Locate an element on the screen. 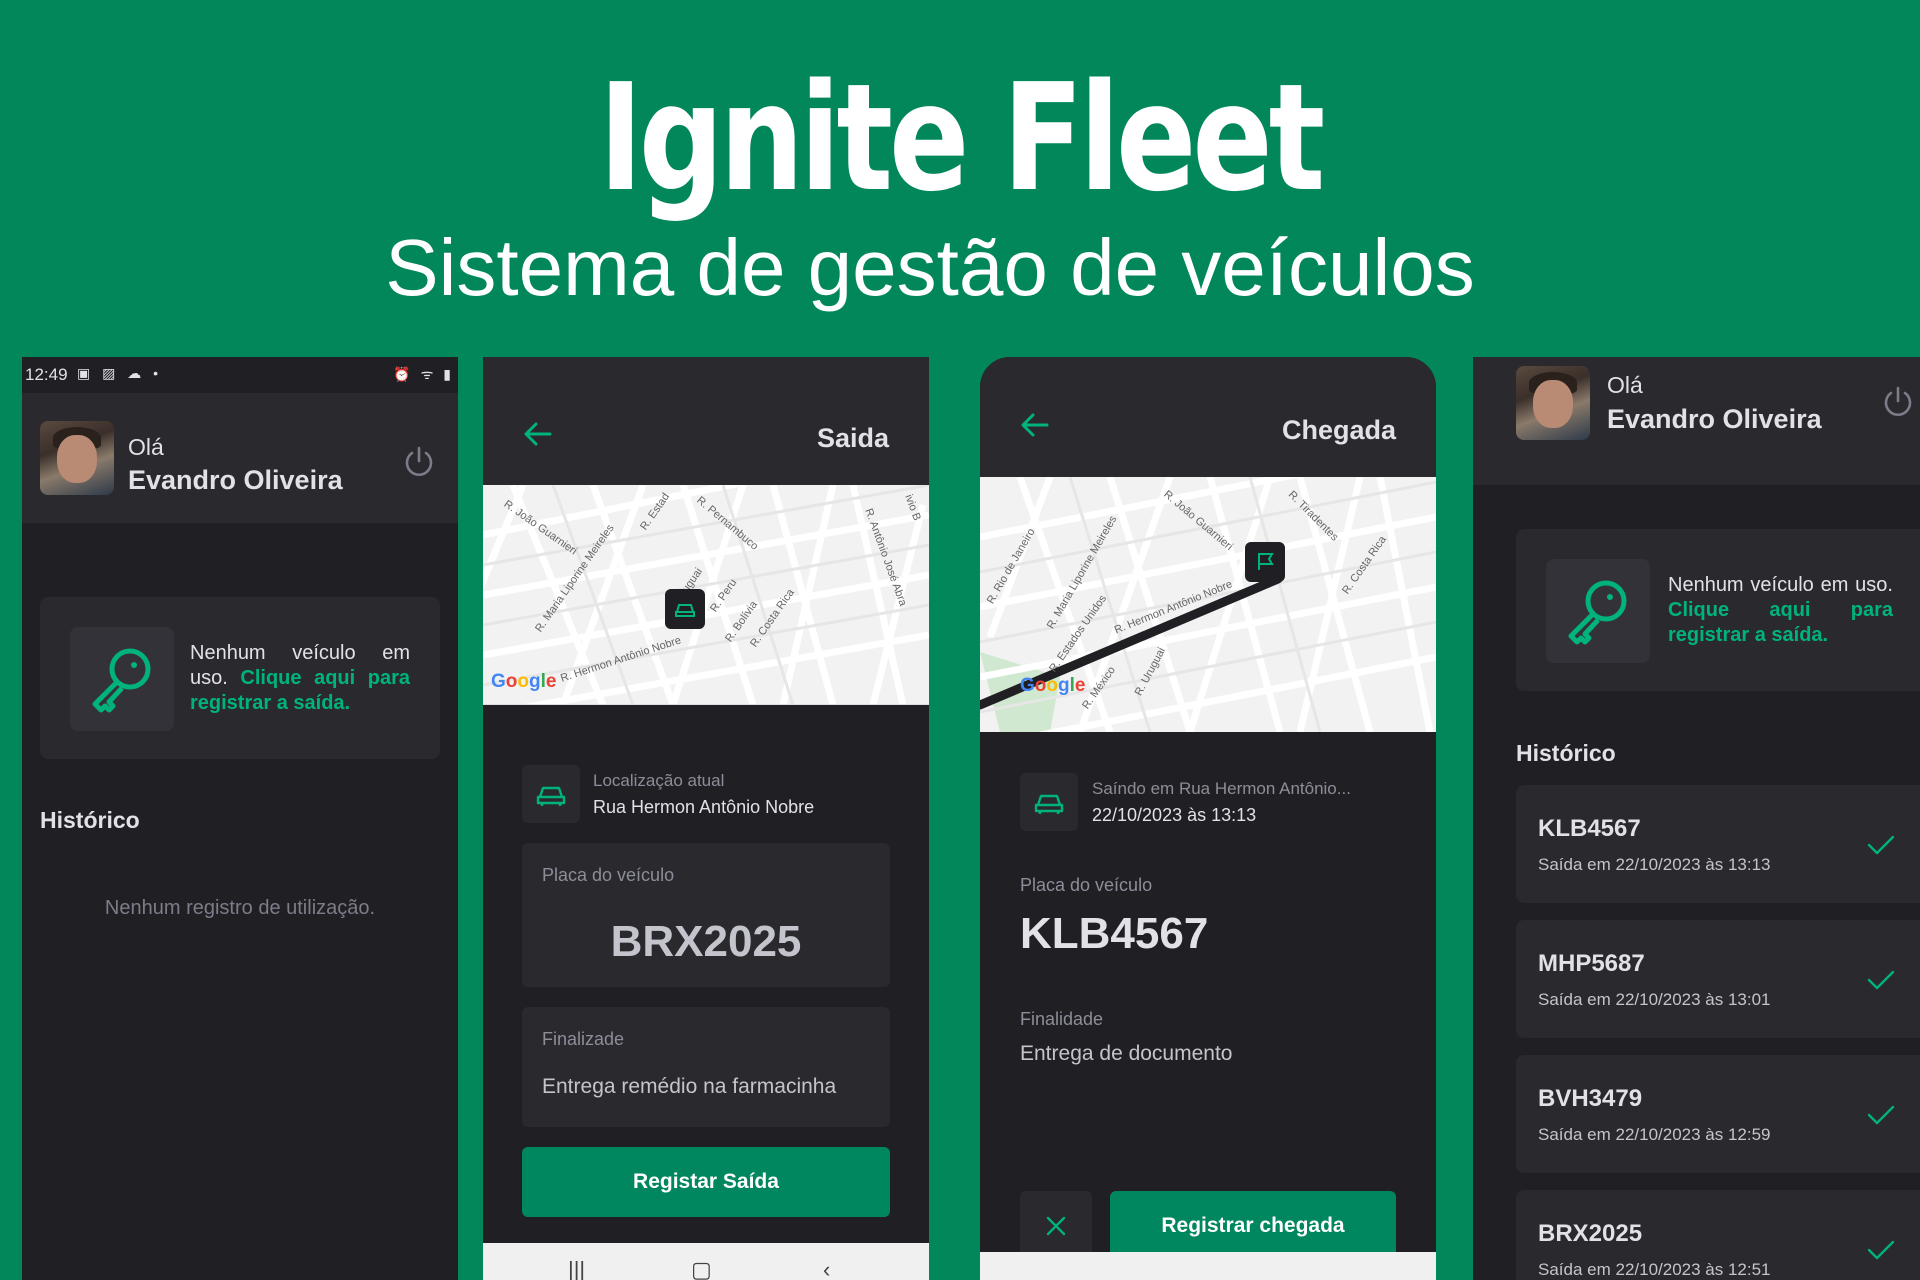  car-marker-icon is located at coordinates (685, 609).